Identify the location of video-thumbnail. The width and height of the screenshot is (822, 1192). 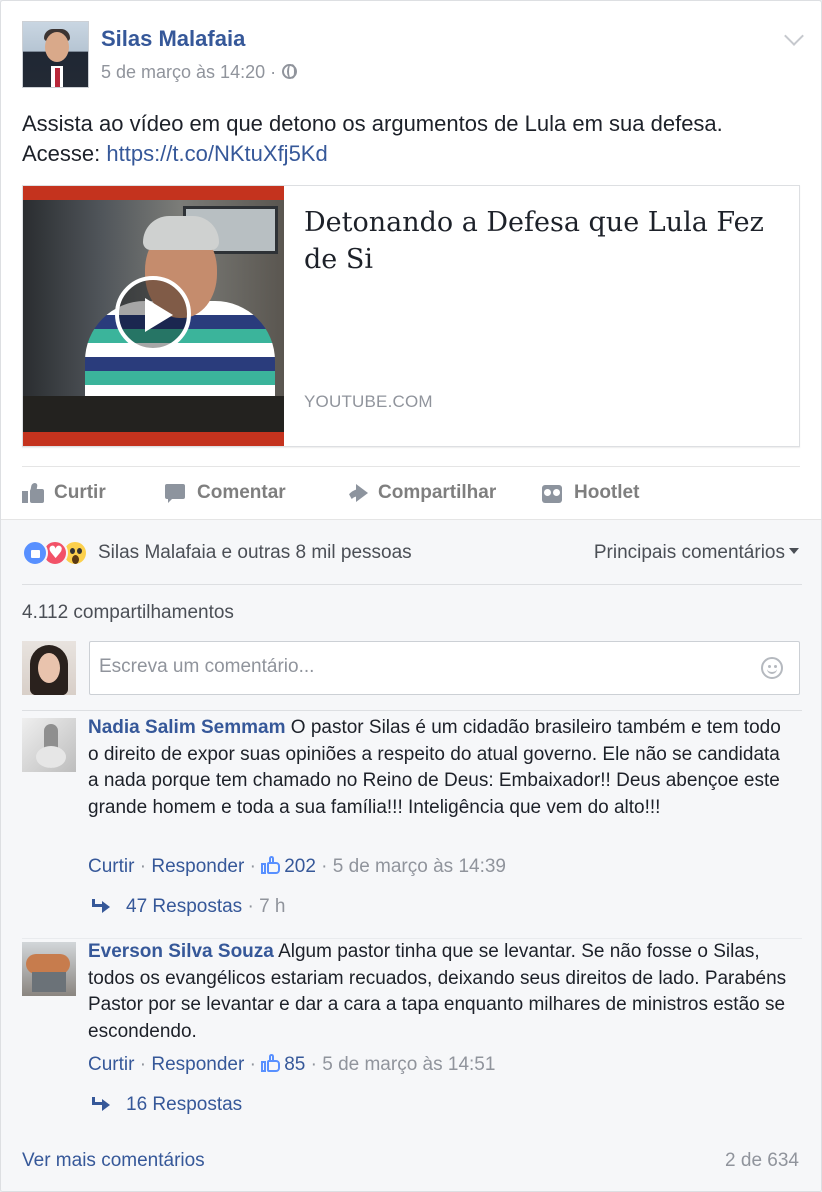
(153, 316).